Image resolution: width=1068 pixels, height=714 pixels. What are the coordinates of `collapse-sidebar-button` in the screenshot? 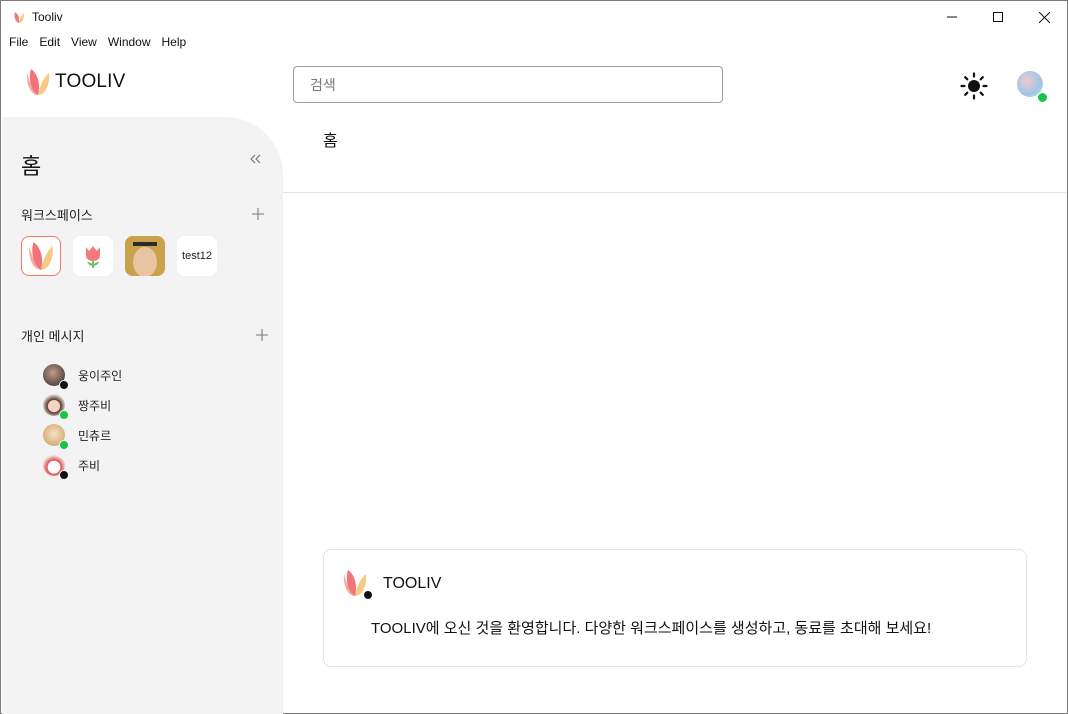 It's located at (258, 161).